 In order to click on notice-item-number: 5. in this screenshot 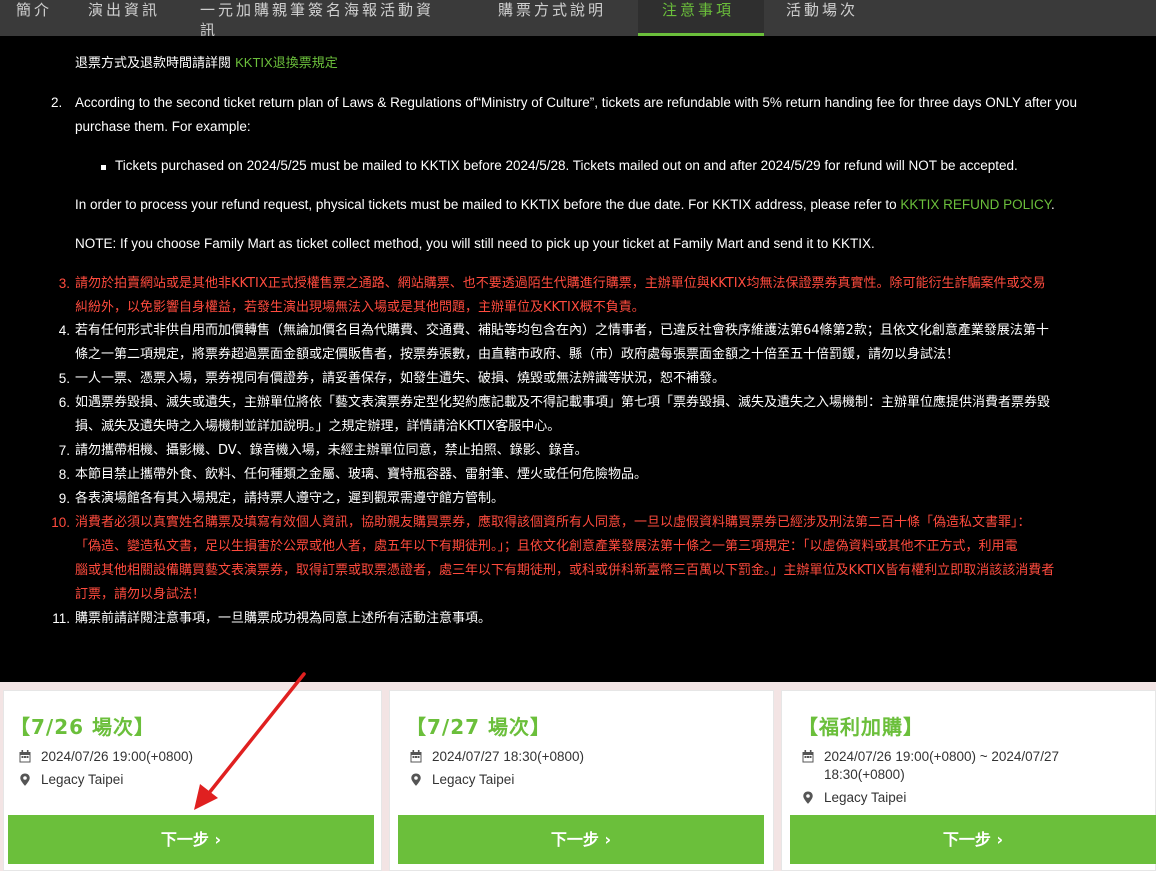, I will do `click(64, 378)`.